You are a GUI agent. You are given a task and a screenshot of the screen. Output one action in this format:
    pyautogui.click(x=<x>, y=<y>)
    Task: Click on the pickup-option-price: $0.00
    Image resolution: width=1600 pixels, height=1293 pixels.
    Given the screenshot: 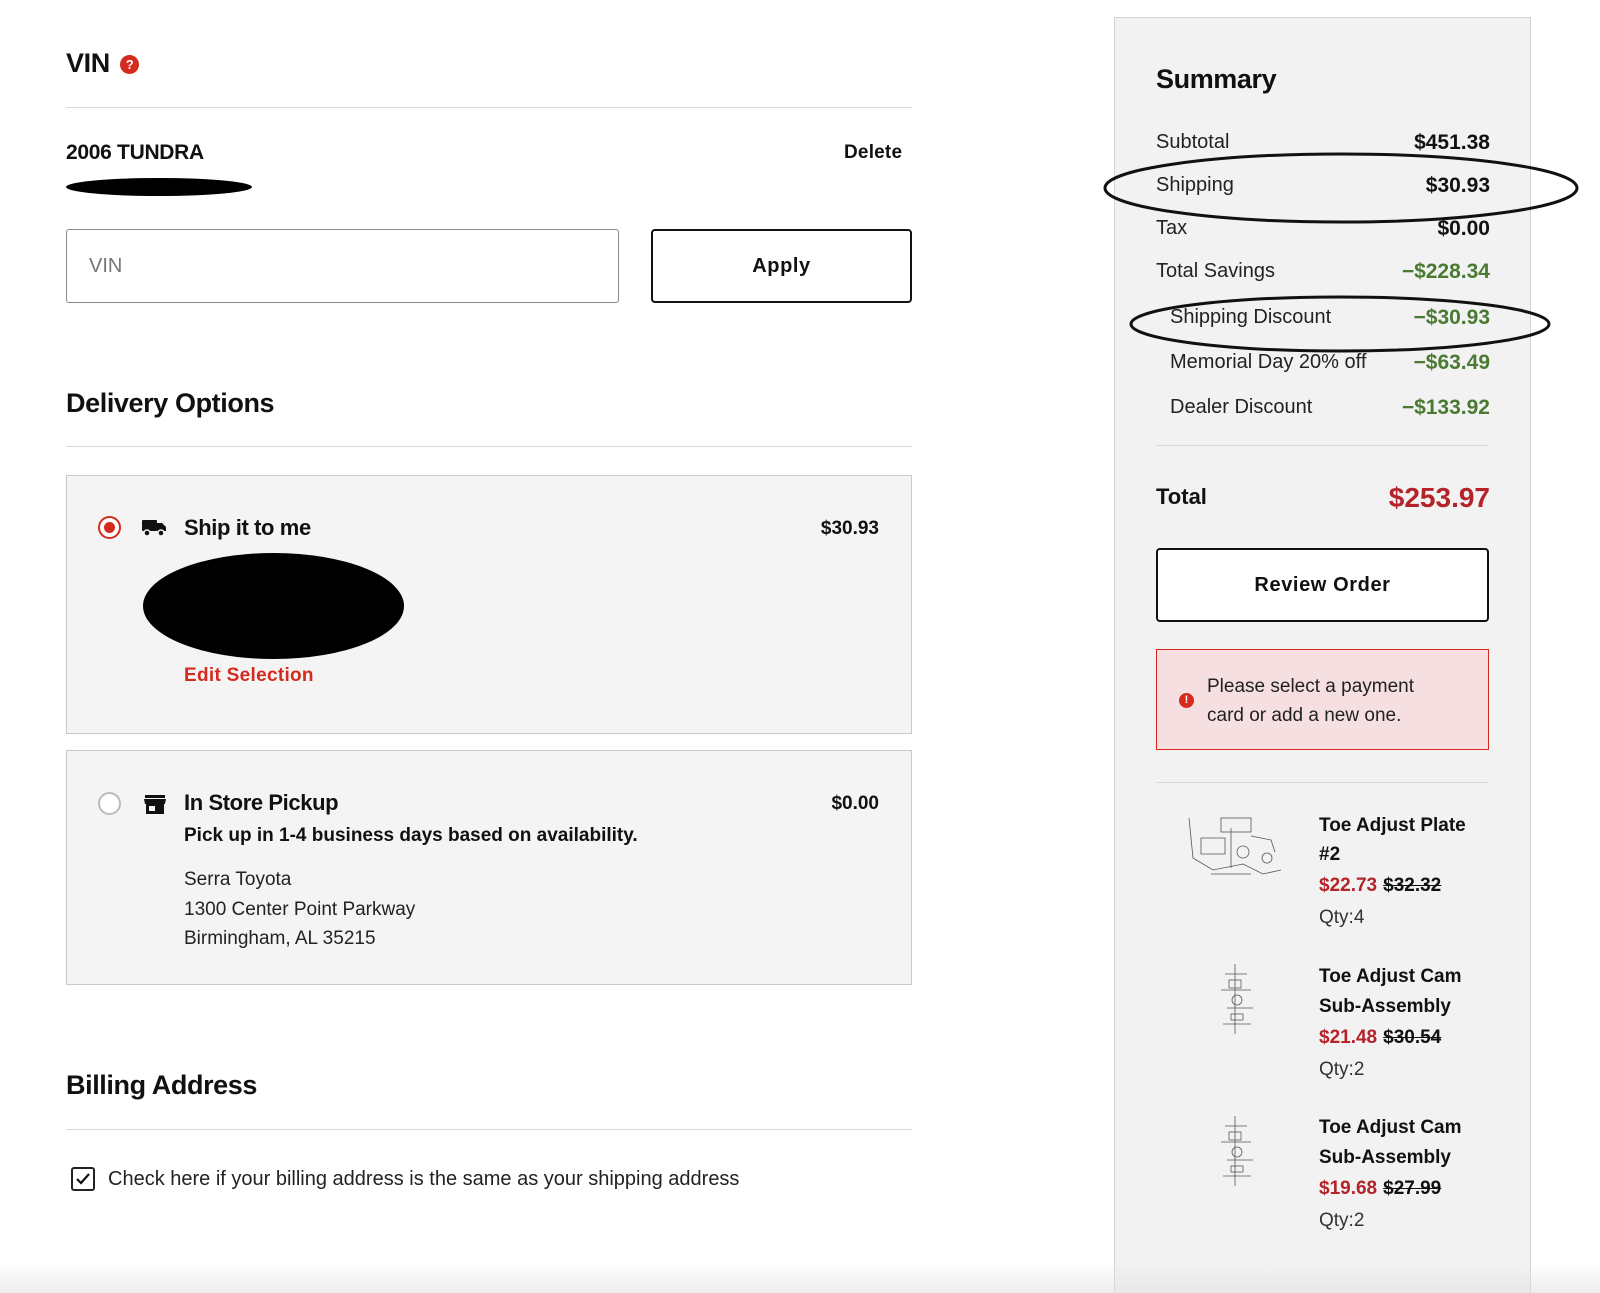 What is the action you would take?
    pyautogui.click(x=855, y=803)
    